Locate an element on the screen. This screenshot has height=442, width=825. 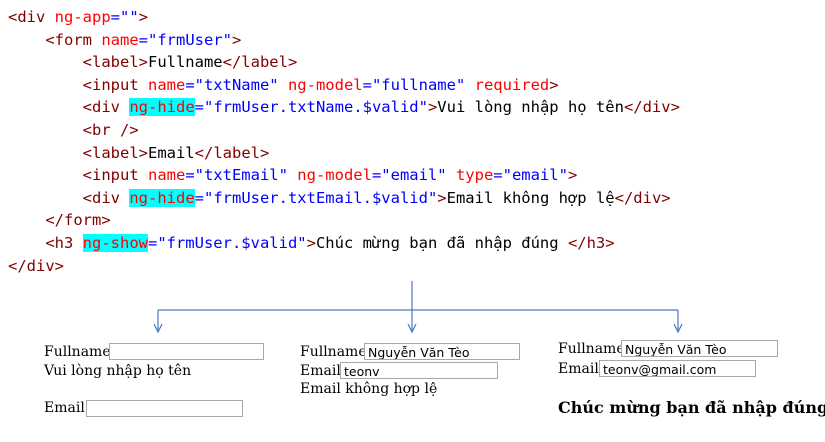
name-error-message: Vui lòng nhập họ tên is located at coordinates (118, 371).